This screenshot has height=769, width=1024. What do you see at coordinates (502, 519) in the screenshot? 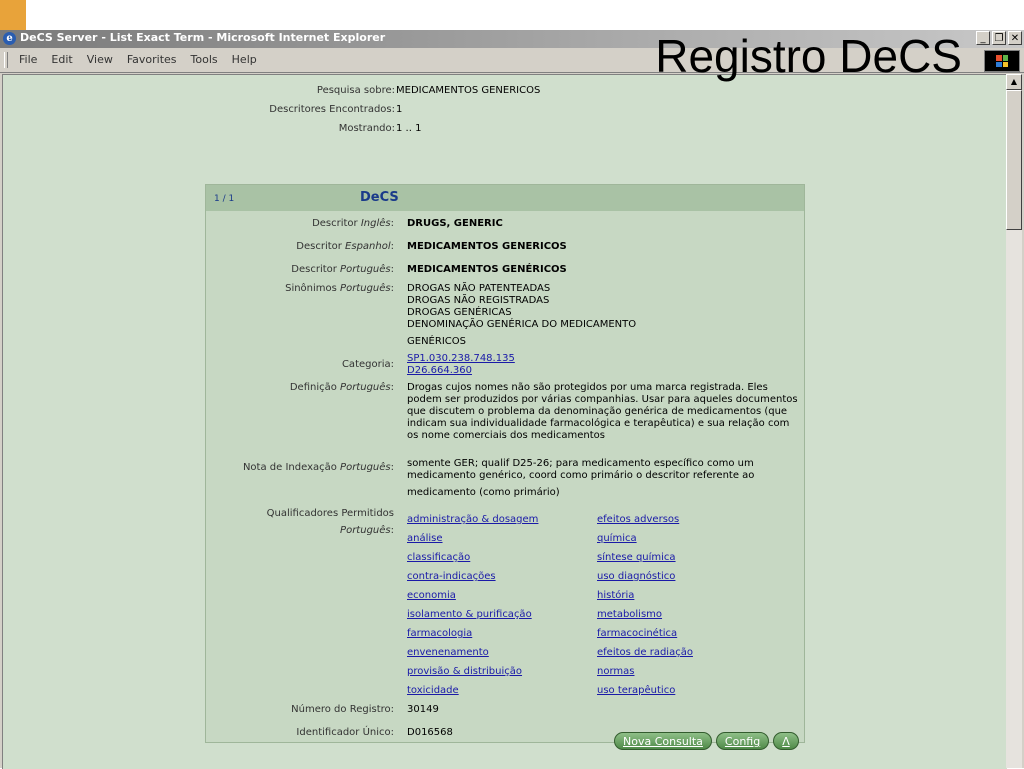
I see `qualifier-link: administração & dosagem` at bounding box center [502, 519].